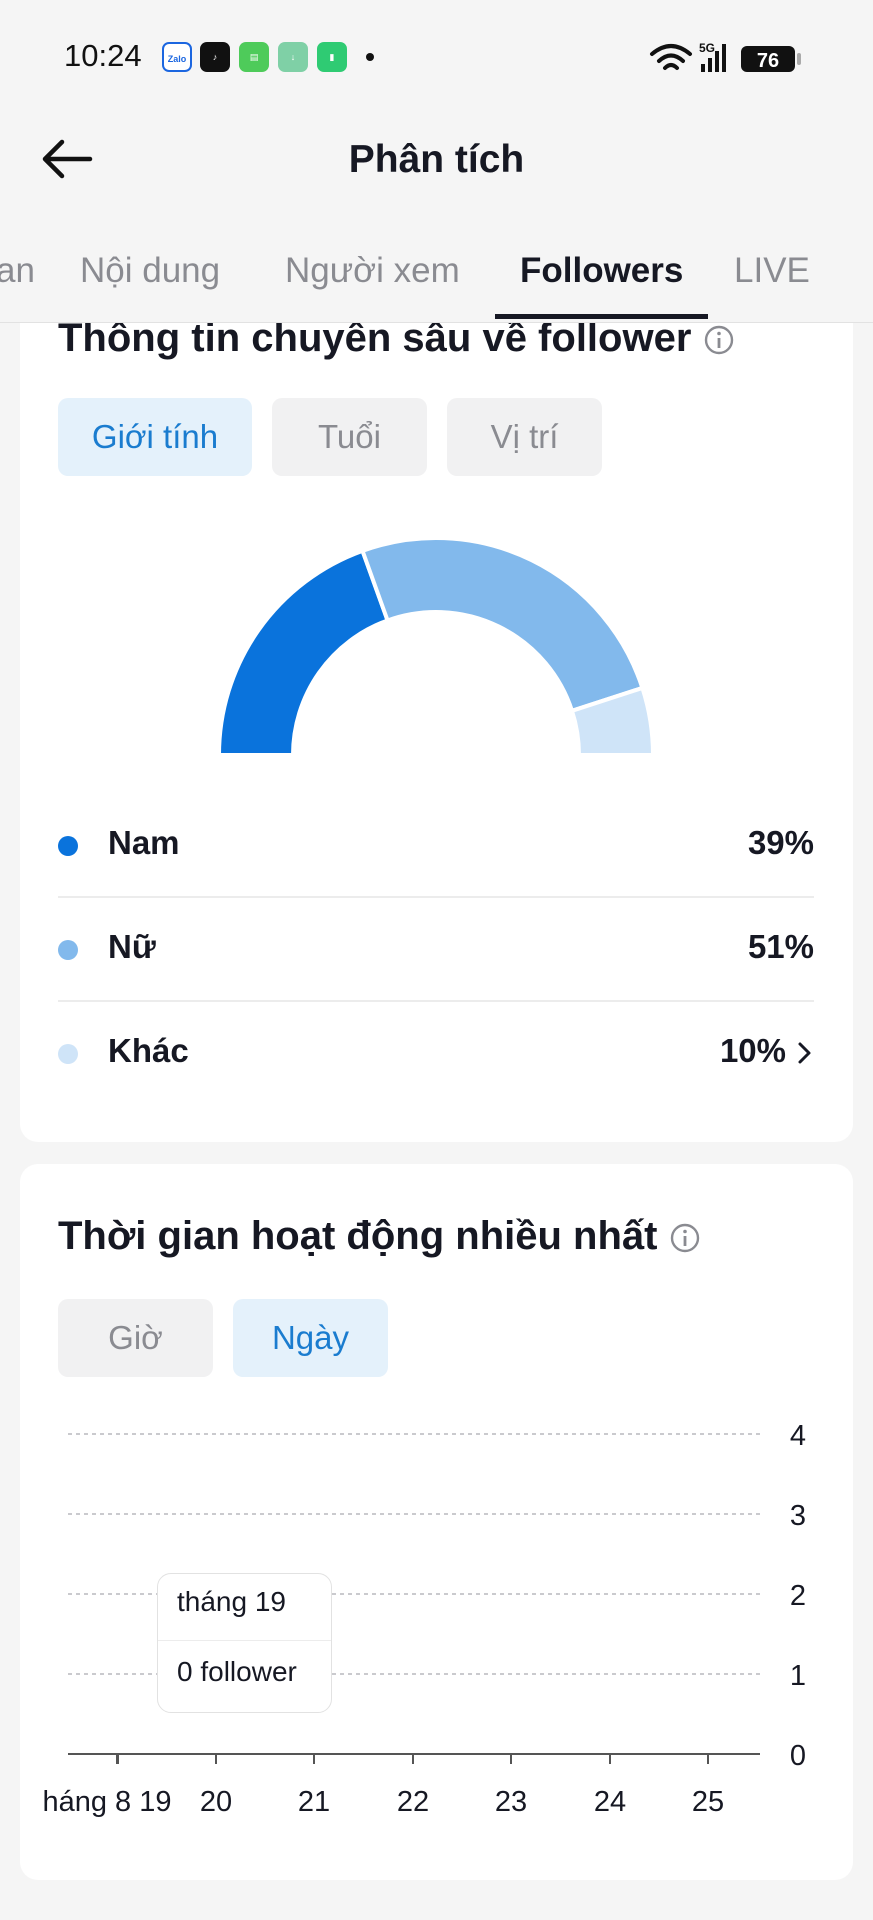 Image resolution: width=873 pixels, height=1920 pixels. What do you see at coordinates (237, 1671) in the screenshot?
I see `tooltip-value: 0 follower` at bounding box center [237, 1671].